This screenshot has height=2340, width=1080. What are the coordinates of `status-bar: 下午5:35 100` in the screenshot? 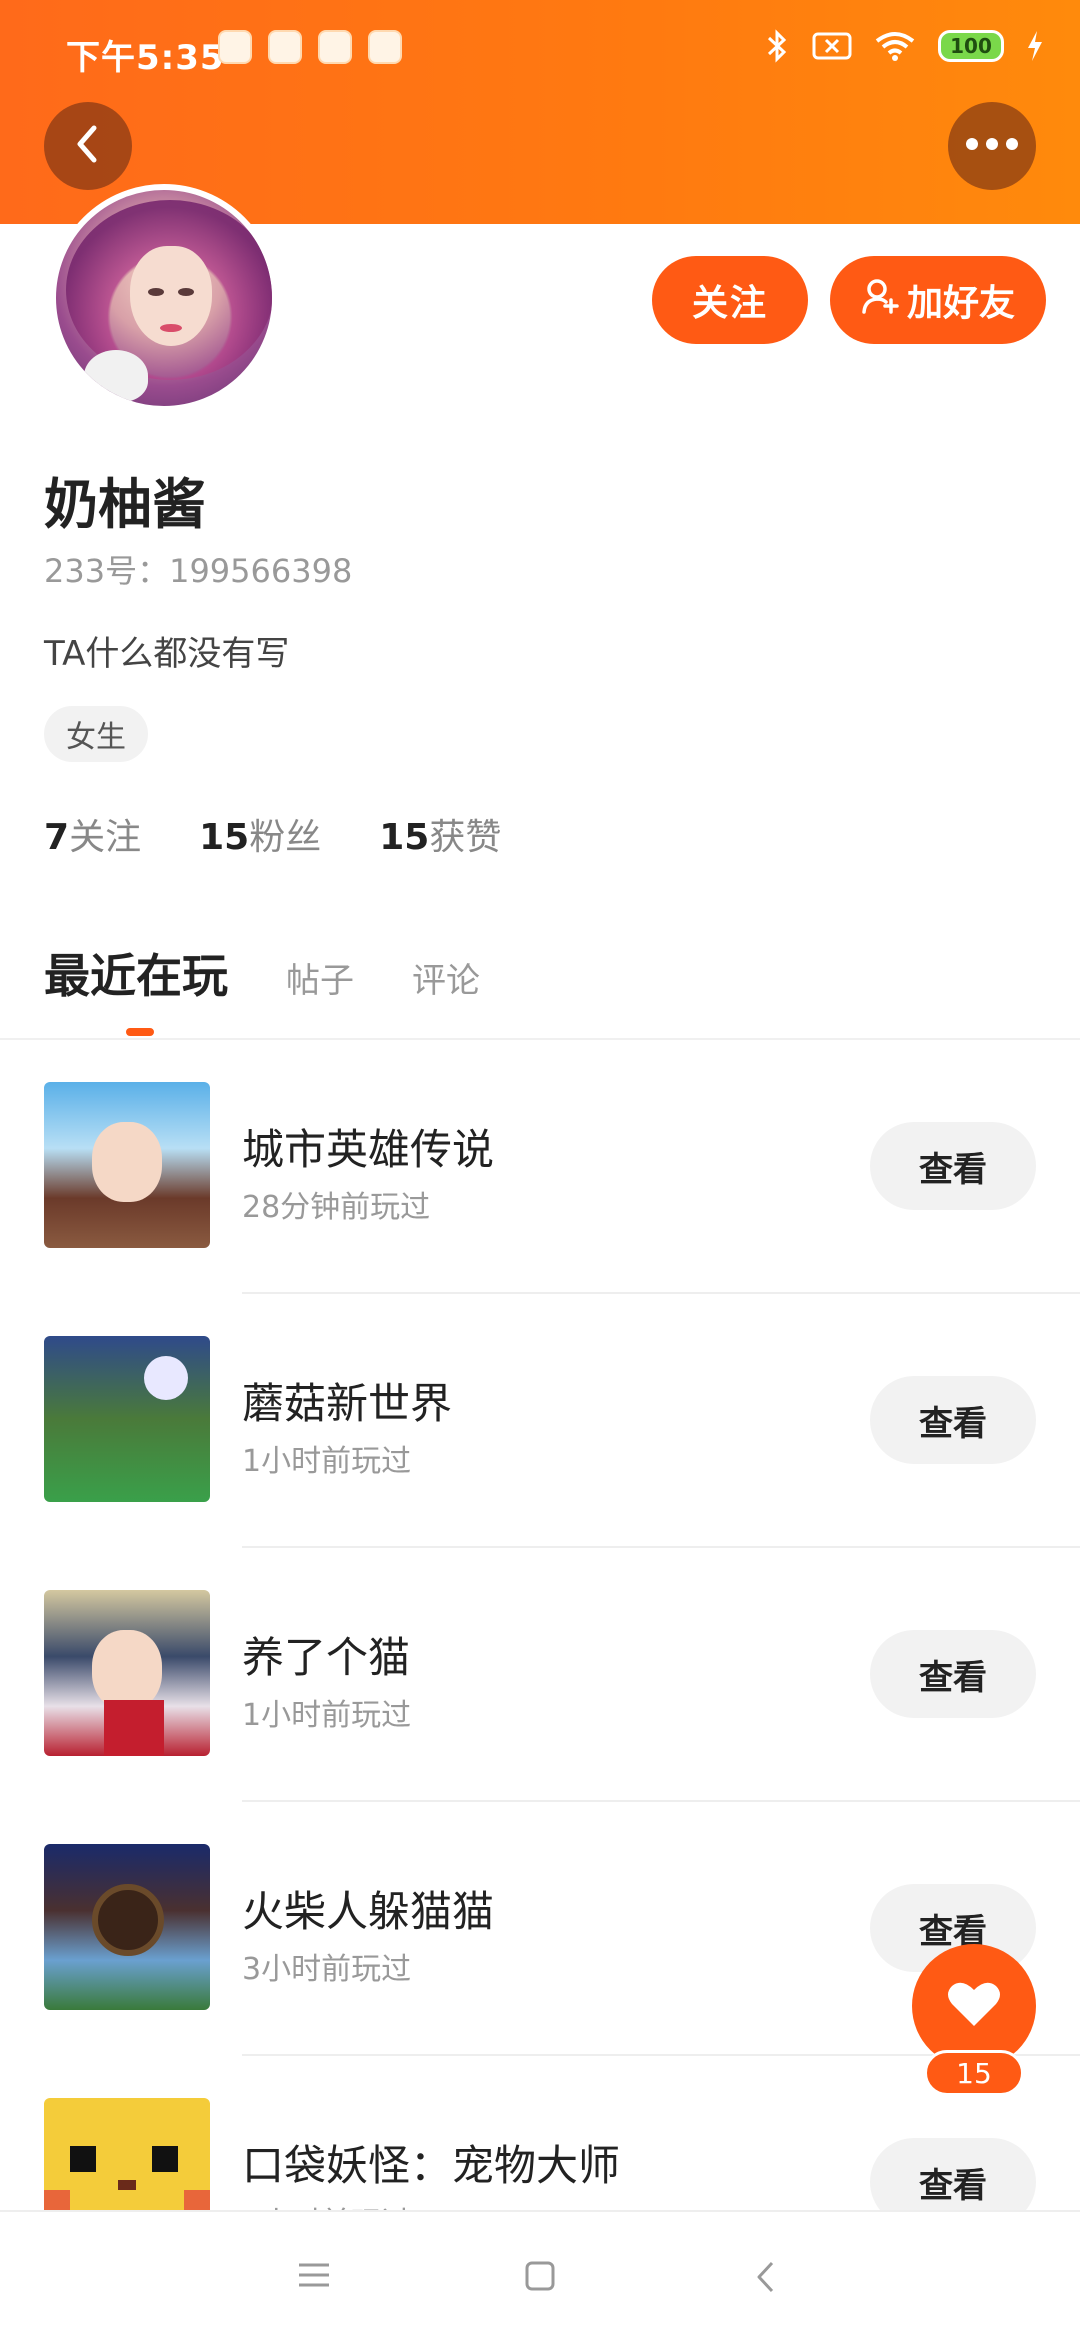 It's located at (540, 50).